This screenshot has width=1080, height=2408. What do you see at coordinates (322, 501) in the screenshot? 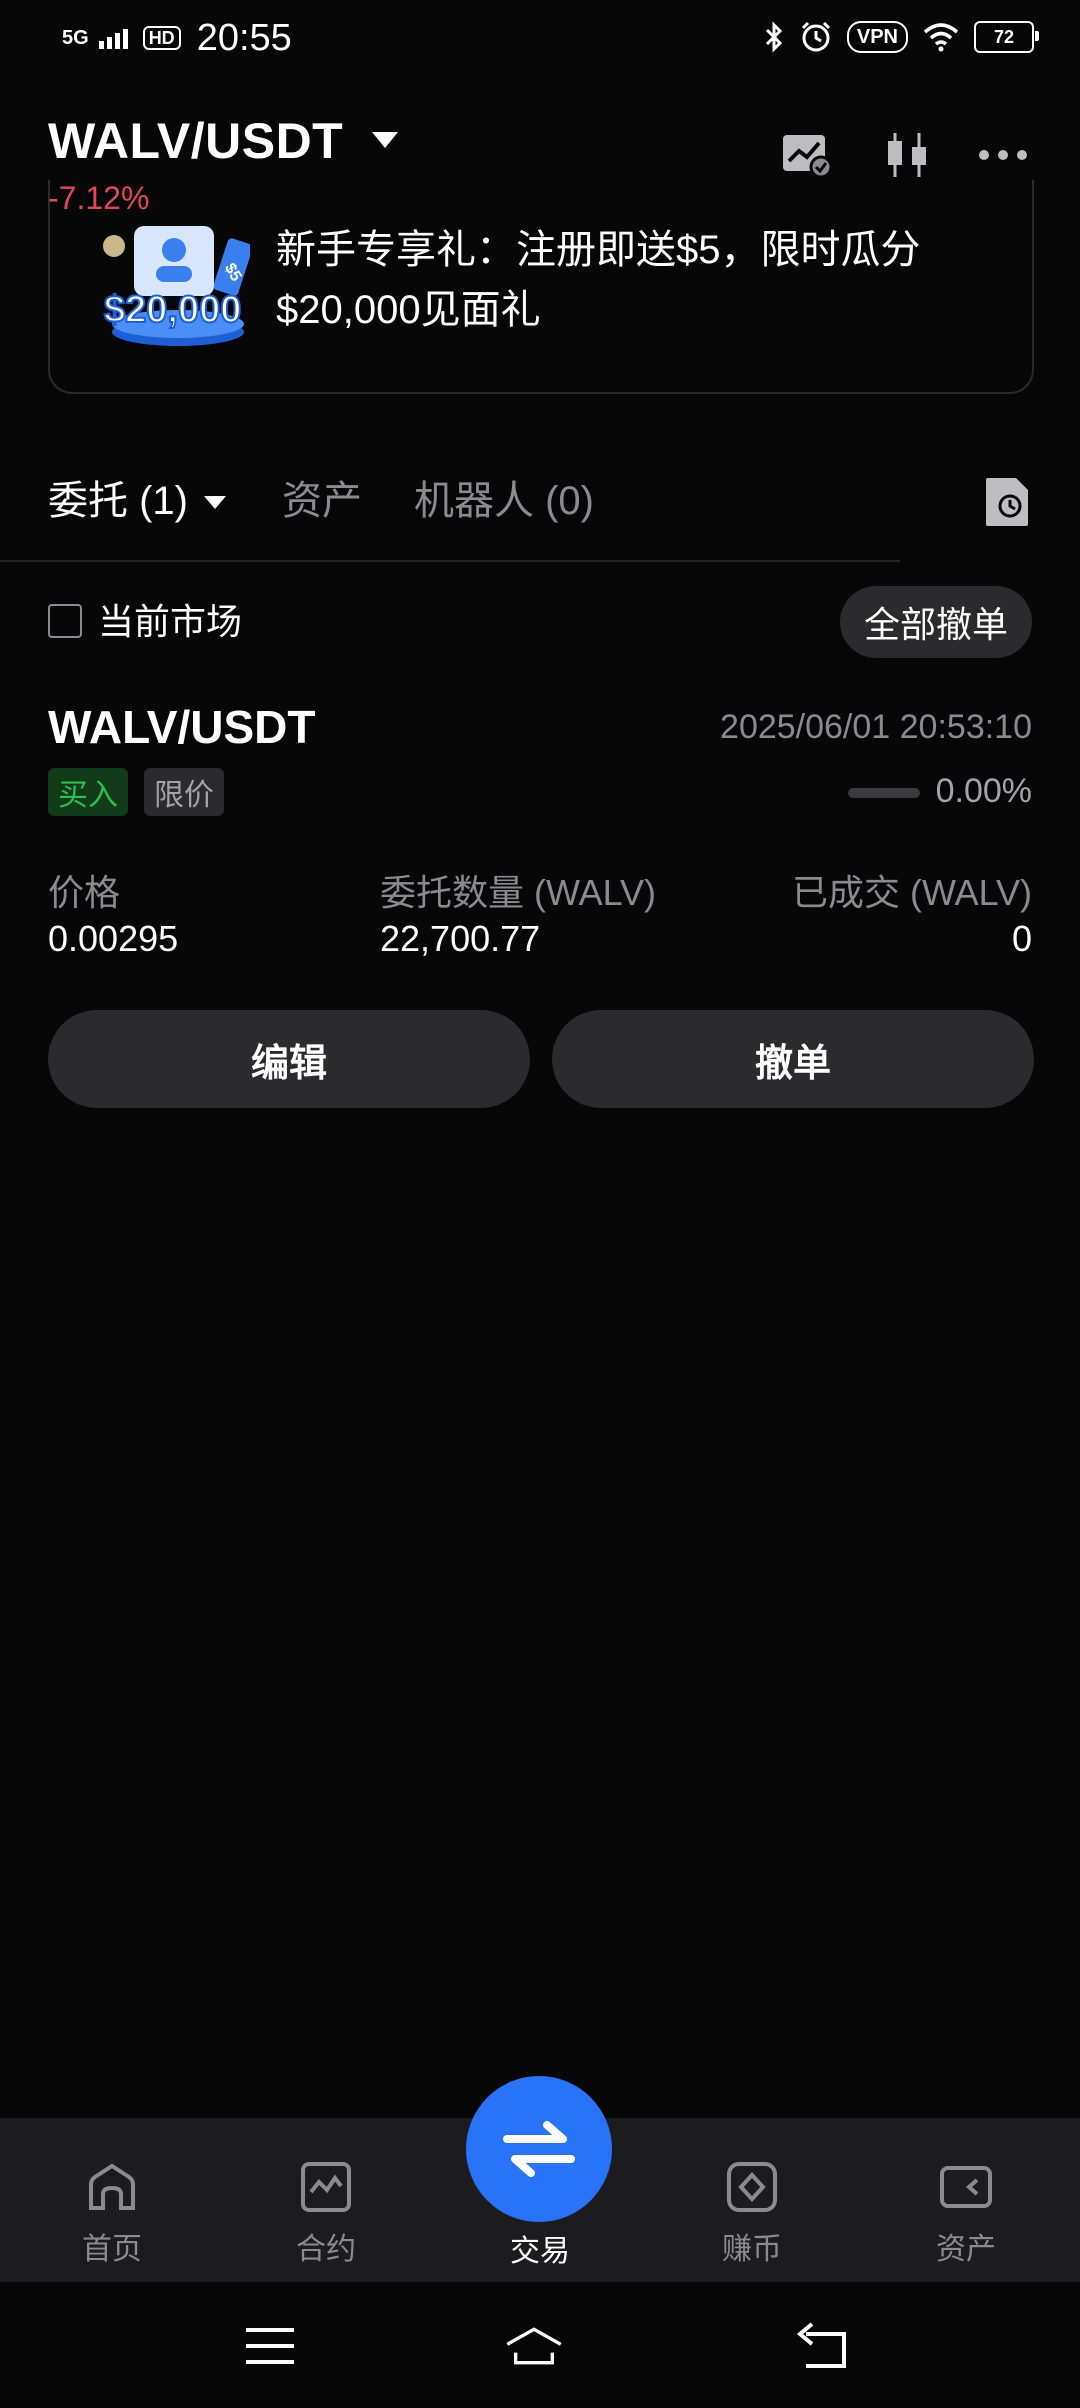
I see `tab-assets: 资产` at bounding box center [322, 501].